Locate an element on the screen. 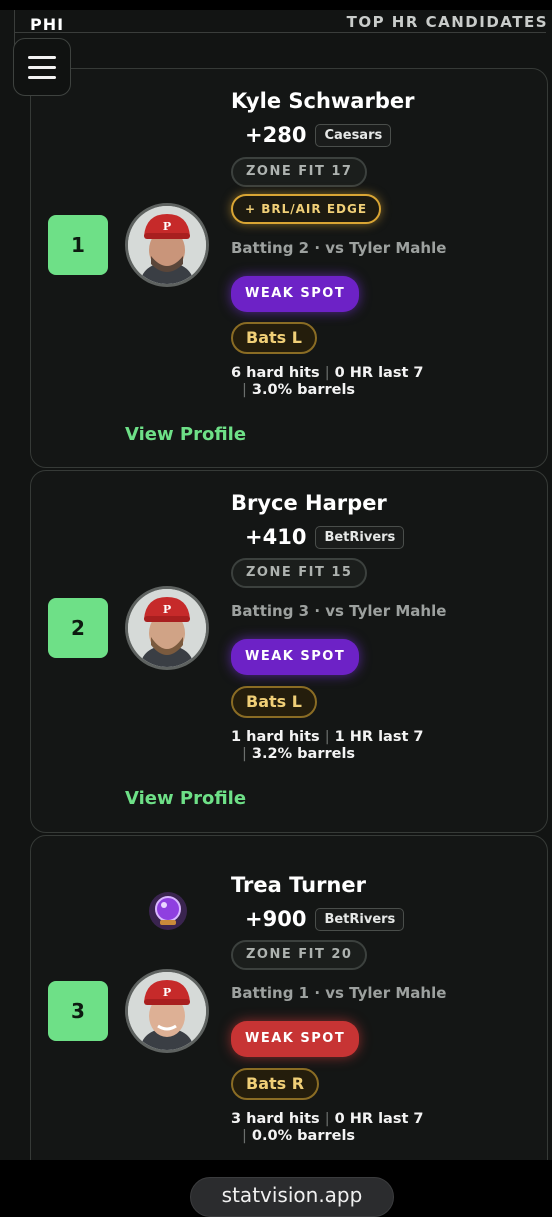 The width and height of the screenshot is (552, 1217). rank-badge: 1 is located at coordinates (78, 245).